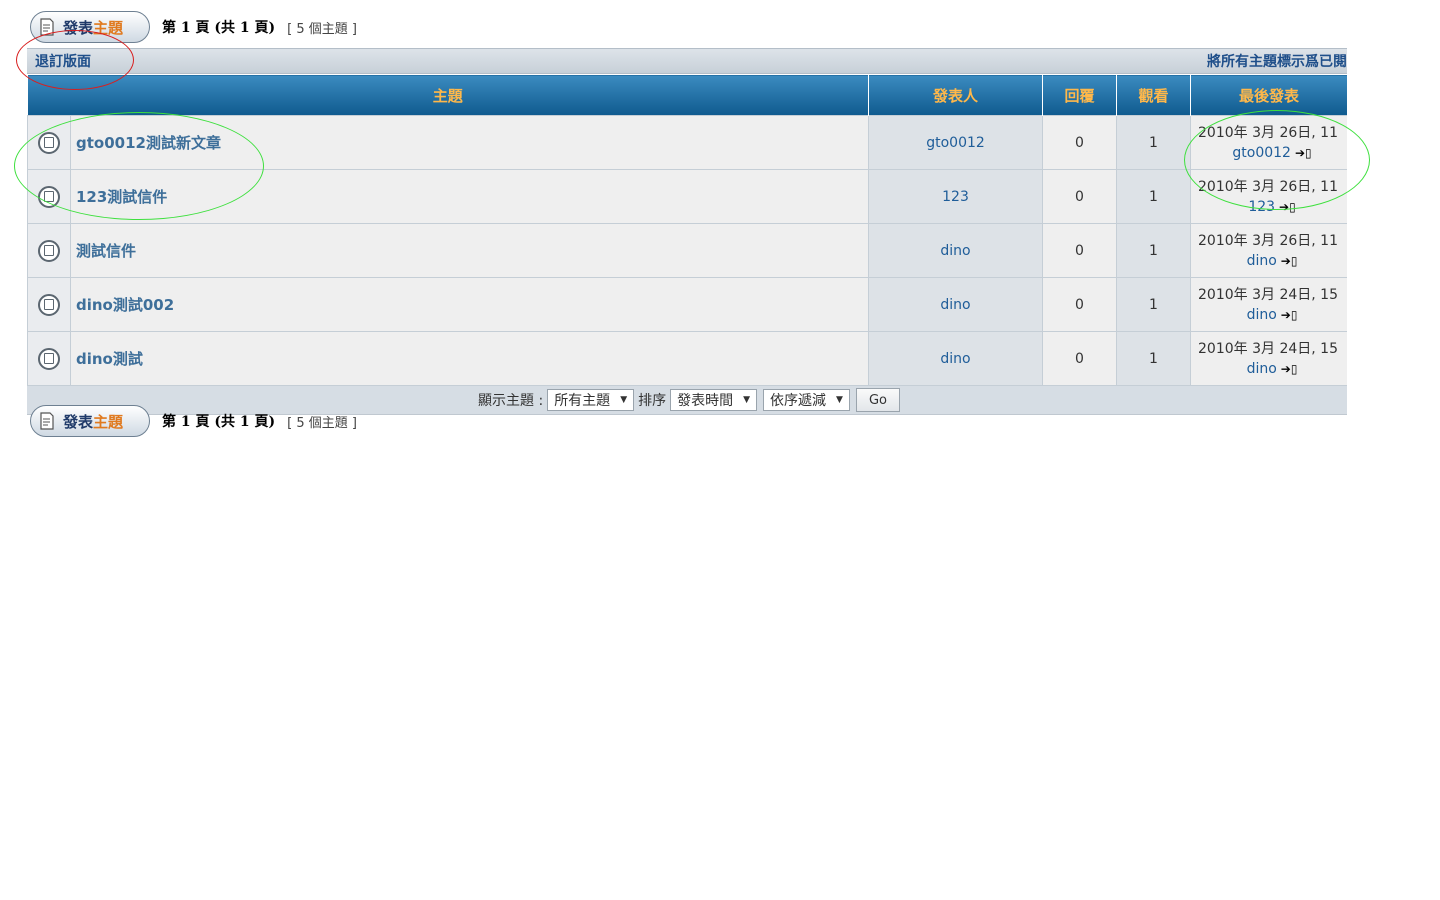 The image size is (1440, 900). I want to click on topic-title-link: 測試信件, so click(106, 251).